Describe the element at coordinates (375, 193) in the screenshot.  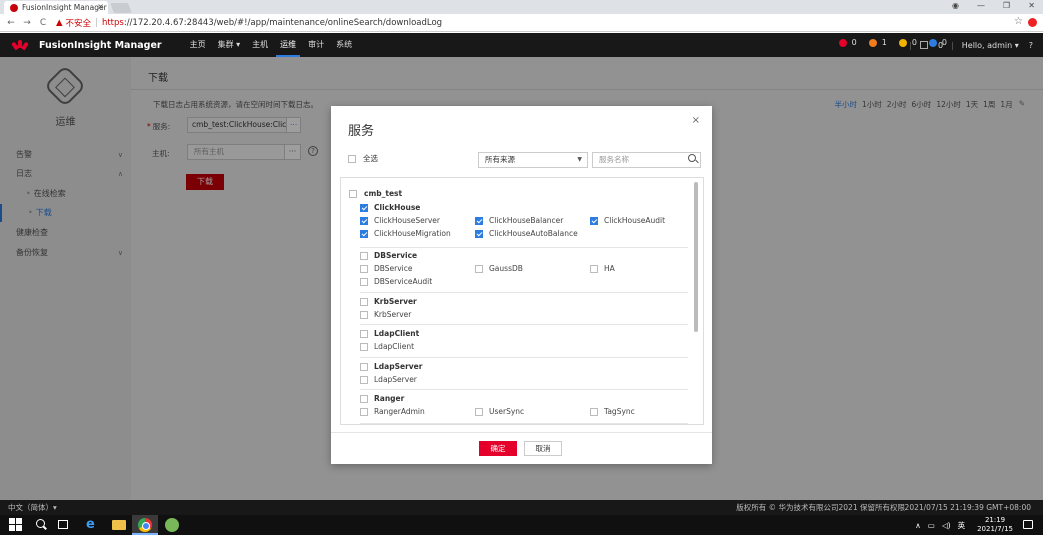
I see `cluster-checkbox: cmb_test` at that location.